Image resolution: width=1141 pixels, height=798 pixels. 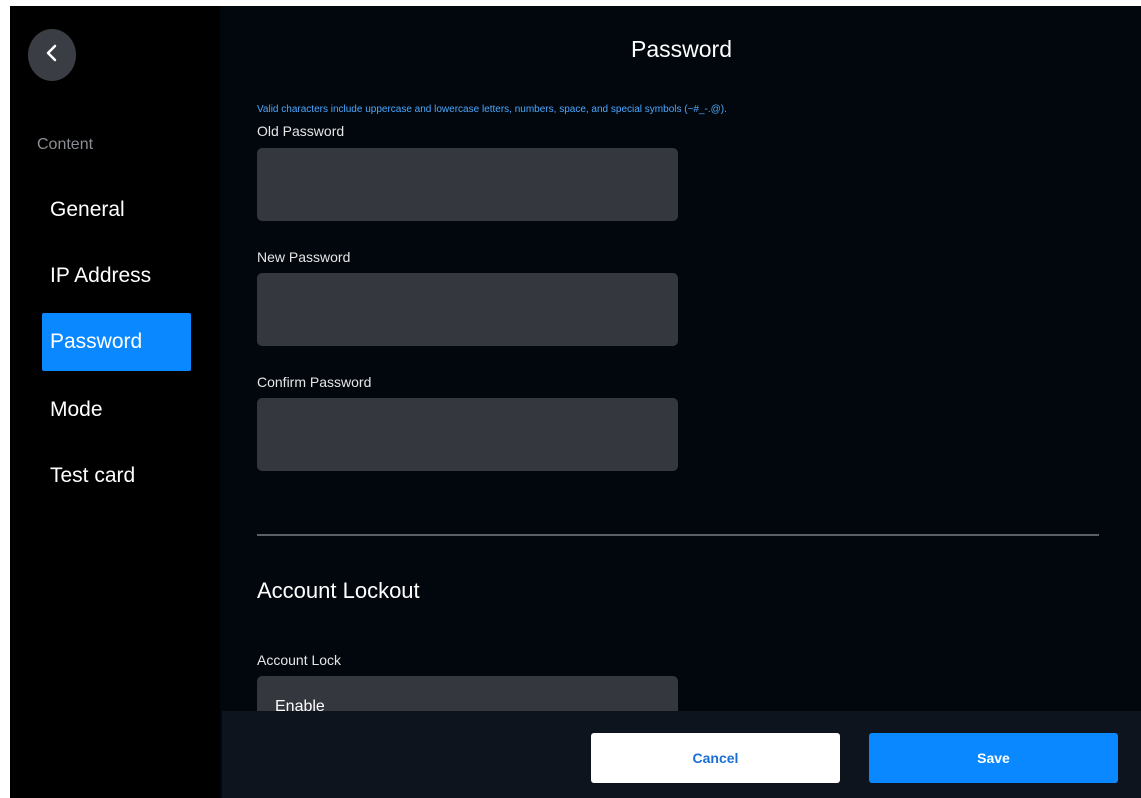 What do you see at coordinates (299, 660) in the screenshot?
I see `account-lock-label: Account Lock` at bounding box center [299, 660].